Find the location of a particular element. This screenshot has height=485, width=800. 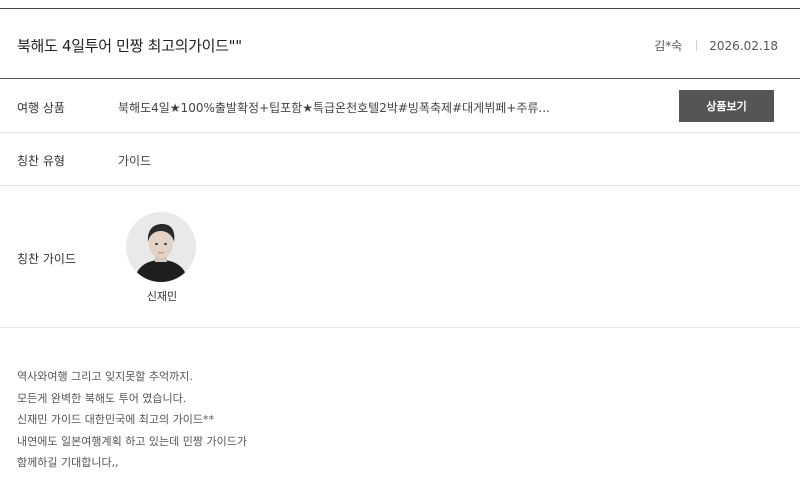

view-product-button: 상품보기 is located at coordinates (726, 106).